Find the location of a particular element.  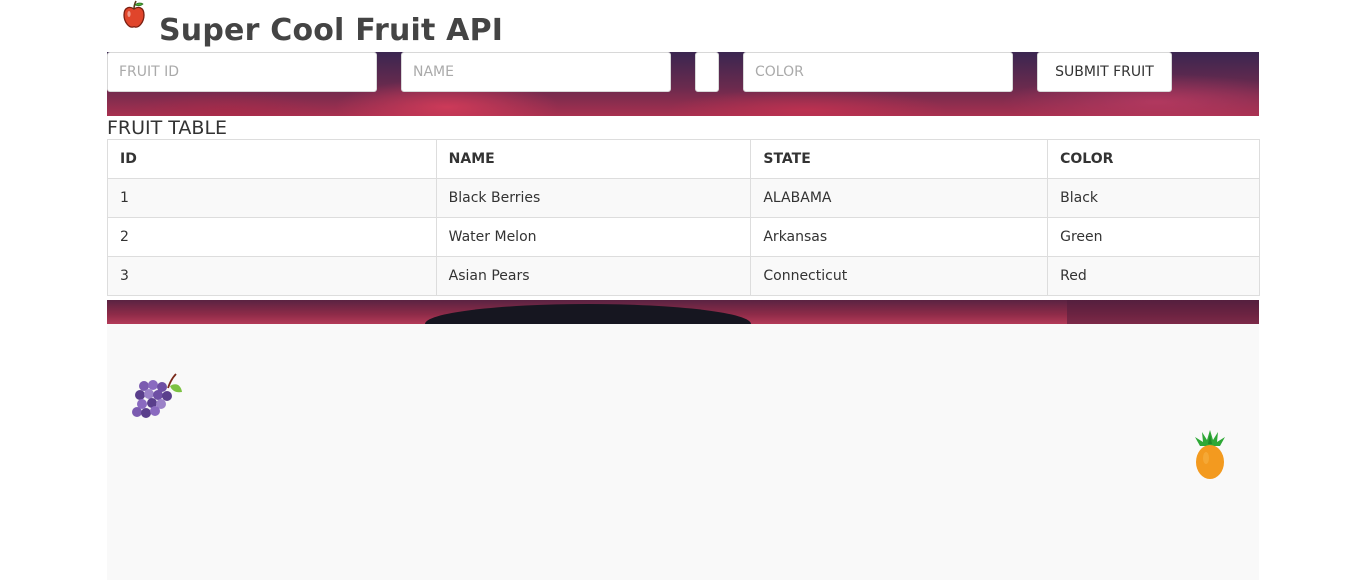

cell-state: ALABAMA is located at coordinates (899, 198).